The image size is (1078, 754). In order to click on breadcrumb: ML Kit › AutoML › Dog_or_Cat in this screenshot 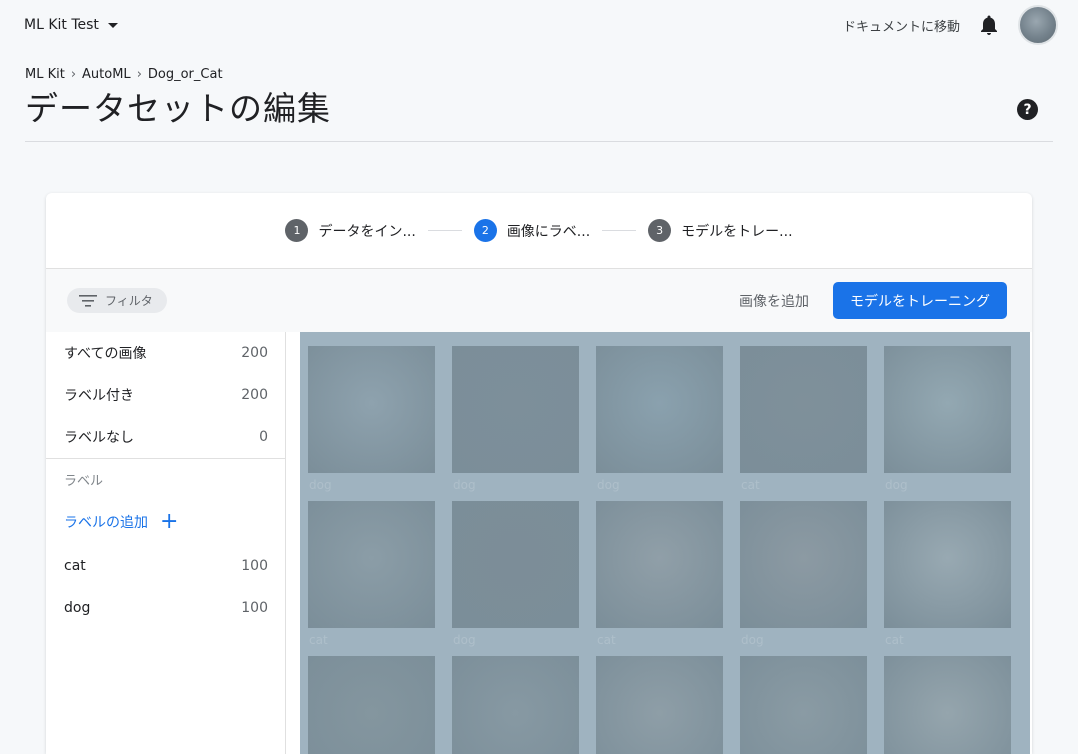, I will do `click(124, 74)`.